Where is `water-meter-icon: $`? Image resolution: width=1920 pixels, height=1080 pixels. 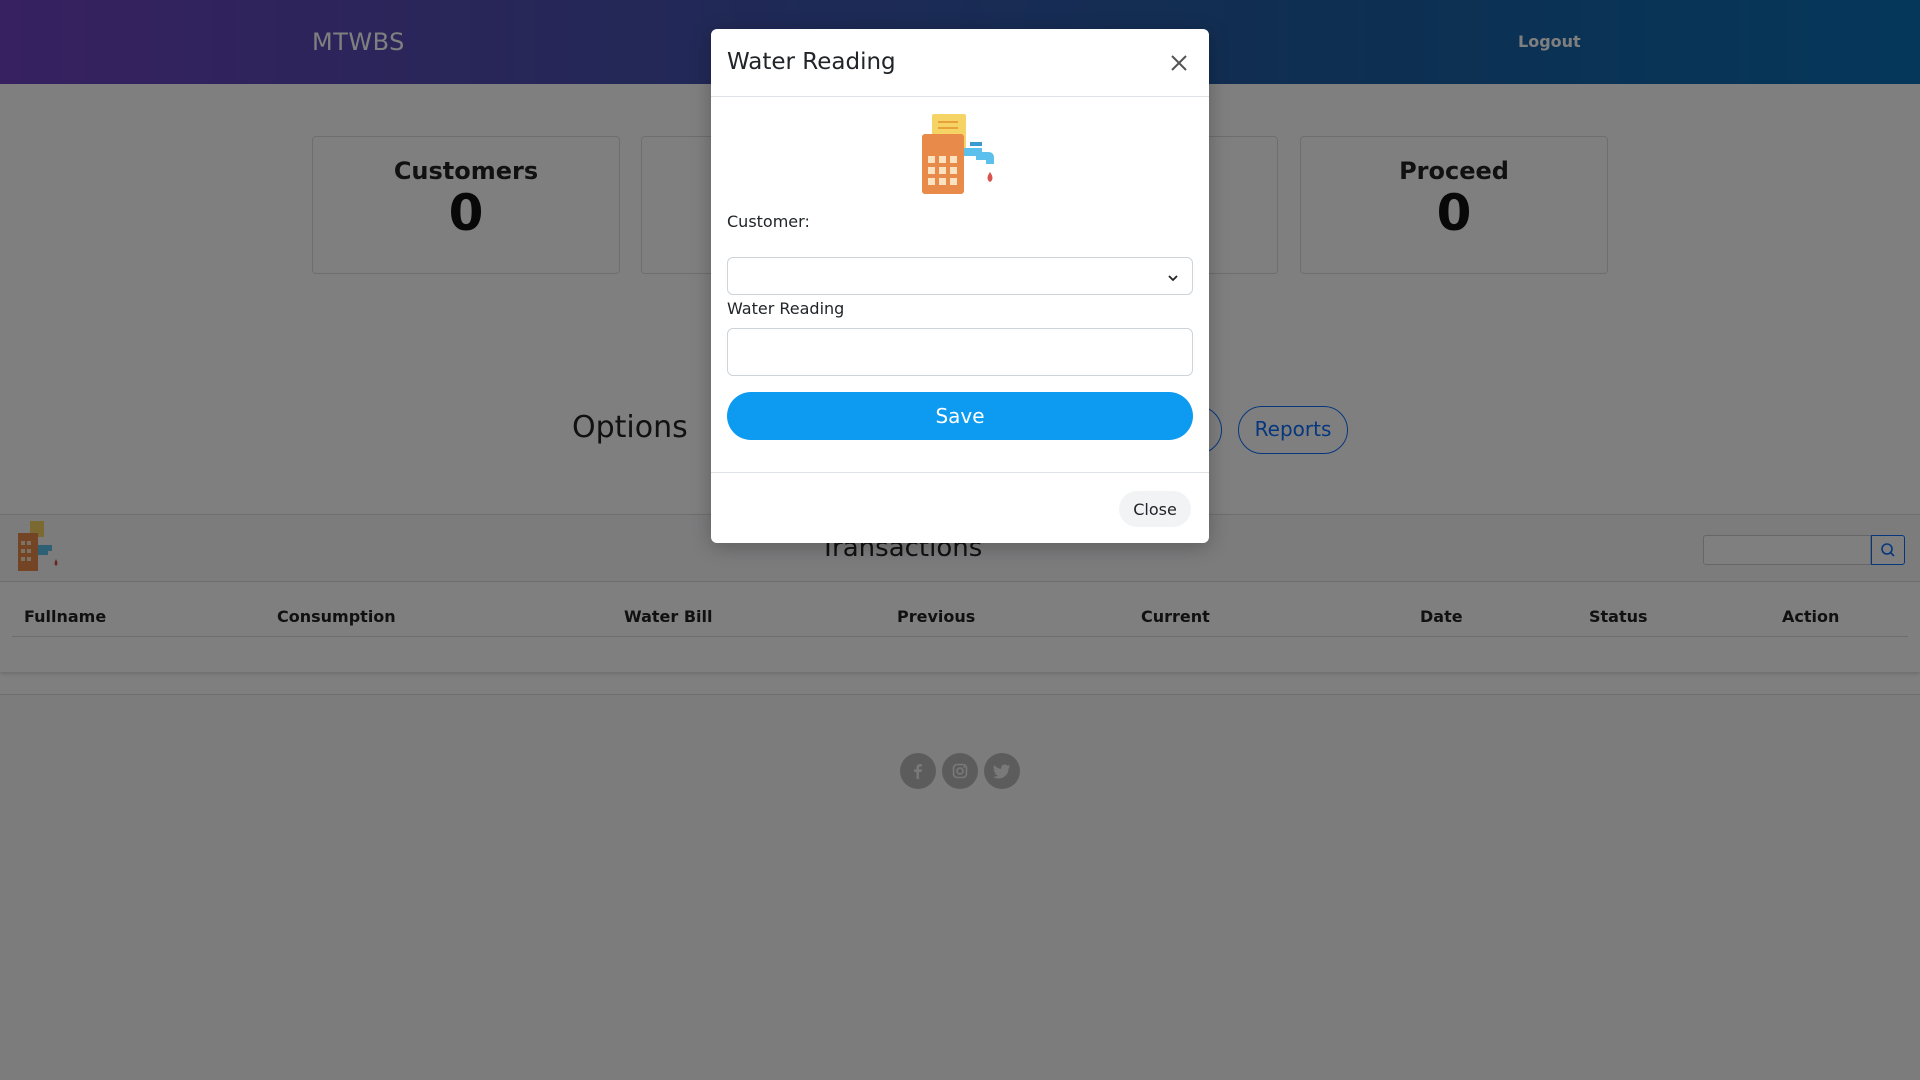
water-meter-icon: $ is located at coordinates (960, 156).